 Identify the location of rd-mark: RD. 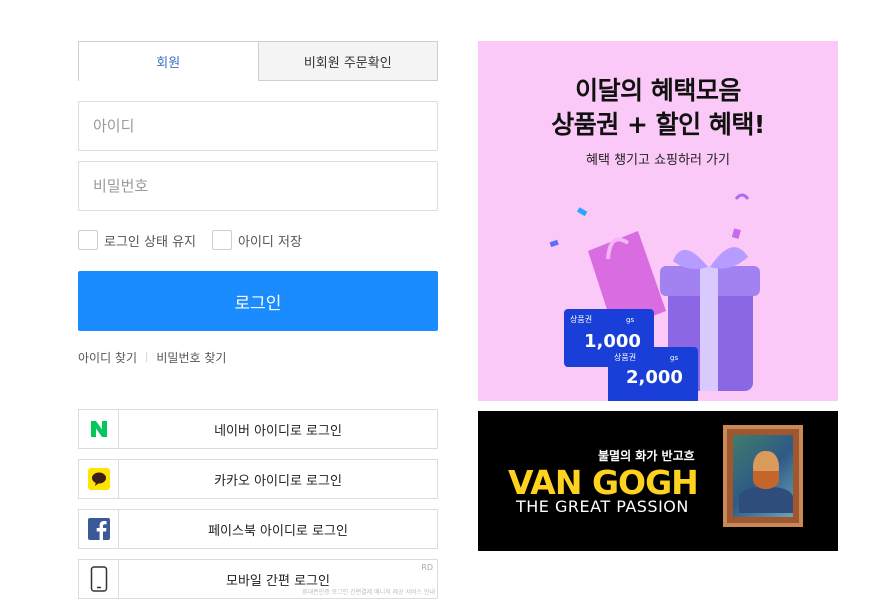
(427, 567).